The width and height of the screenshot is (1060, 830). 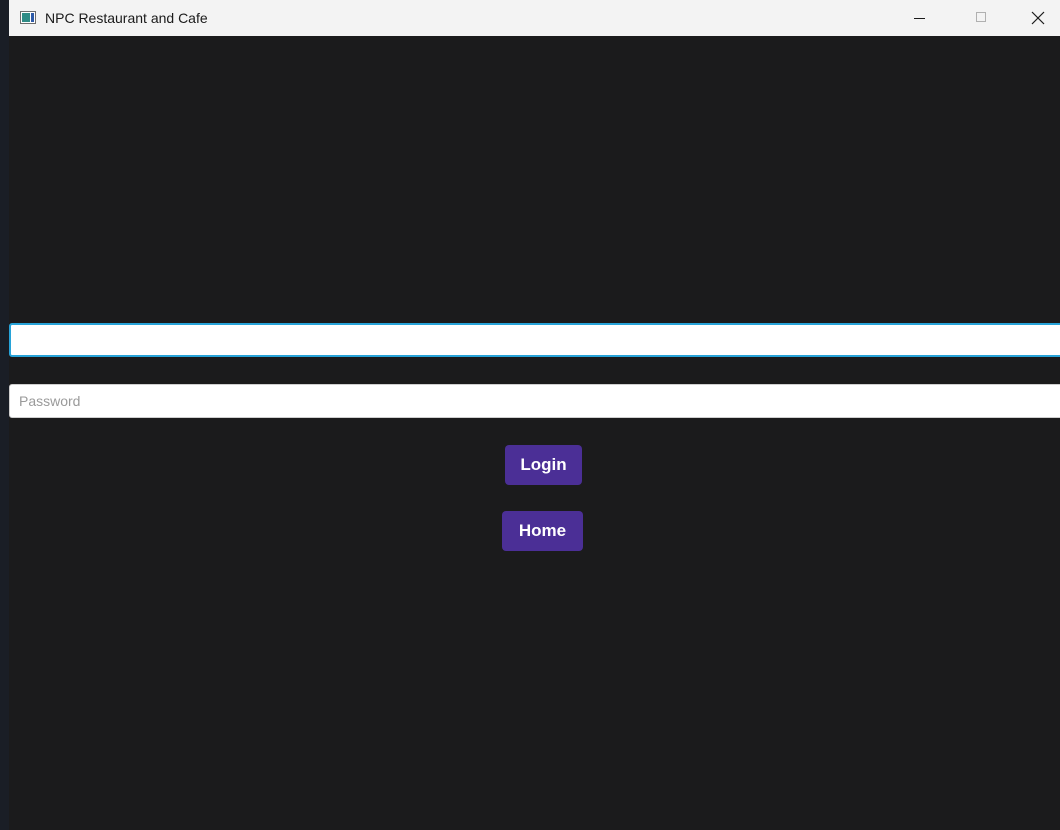 I want to click on app-window-icon, so click(x=28, y=17).